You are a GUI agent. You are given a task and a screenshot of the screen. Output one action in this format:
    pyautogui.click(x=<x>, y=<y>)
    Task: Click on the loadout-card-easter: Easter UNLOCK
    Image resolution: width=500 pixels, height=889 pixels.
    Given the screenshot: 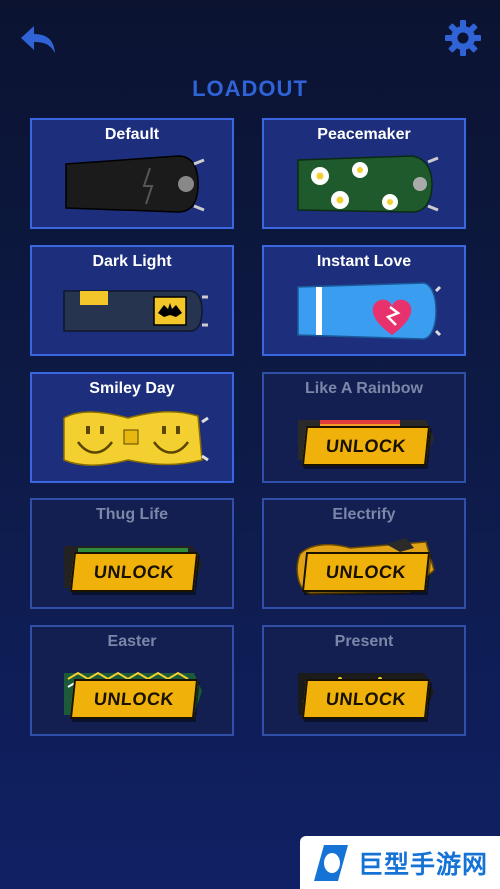 What is the action you would take?
    pyautogui.click(x=132, y=680)
    